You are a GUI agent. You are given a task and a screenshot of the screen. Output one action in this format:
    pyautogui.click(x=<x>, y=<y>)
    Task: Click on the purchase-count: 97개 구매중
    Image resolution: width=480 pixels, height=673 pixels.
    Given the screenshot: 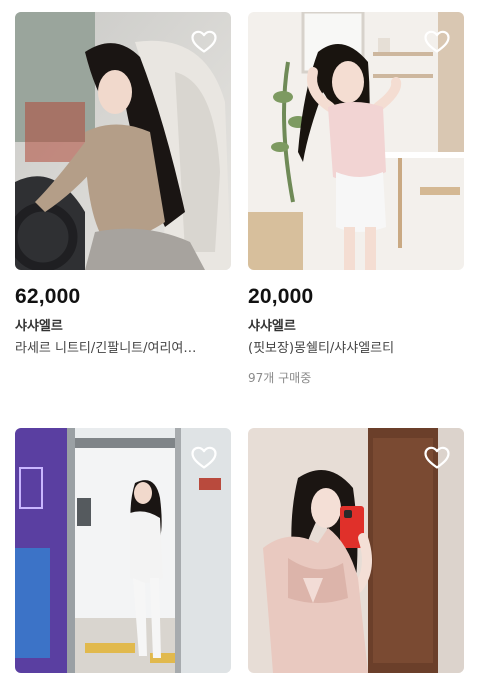 What is the action you would take?
    pyautogui.click(x=280, y=378)
    